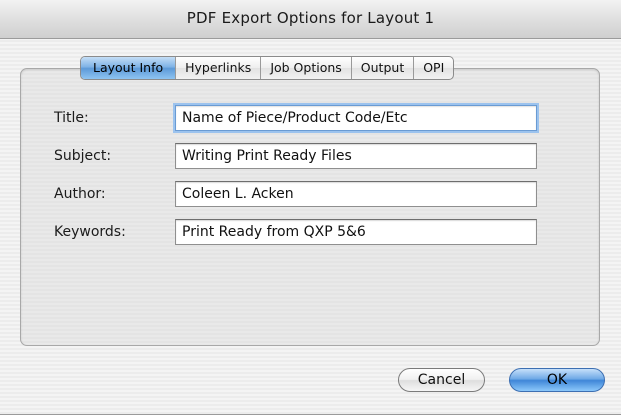 The height and width of the screenshot is (415, 621). What do you see at coordinates (433, 68) in the screenshot?
I see `tab-opi: OPI` at bounding box center [433, 68].